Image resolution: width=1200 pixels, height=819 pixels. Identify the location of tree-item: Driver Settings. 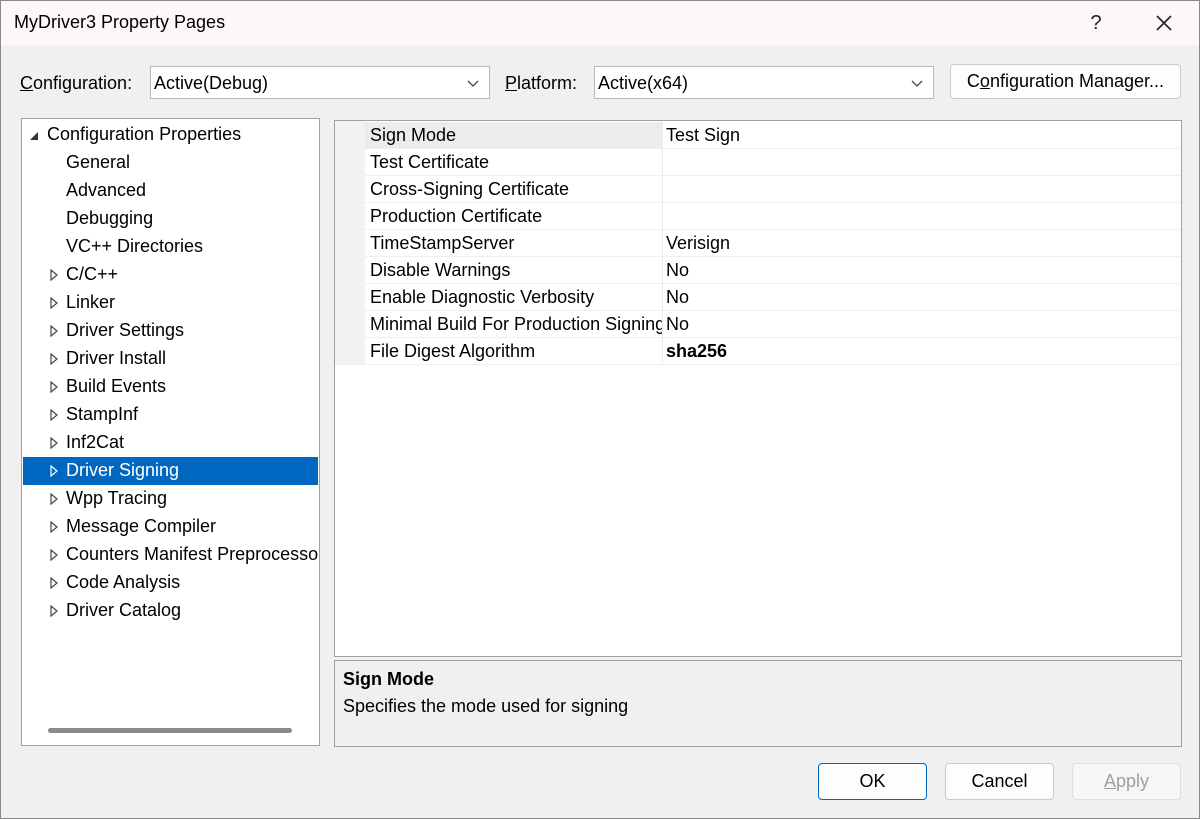
(170, 331).